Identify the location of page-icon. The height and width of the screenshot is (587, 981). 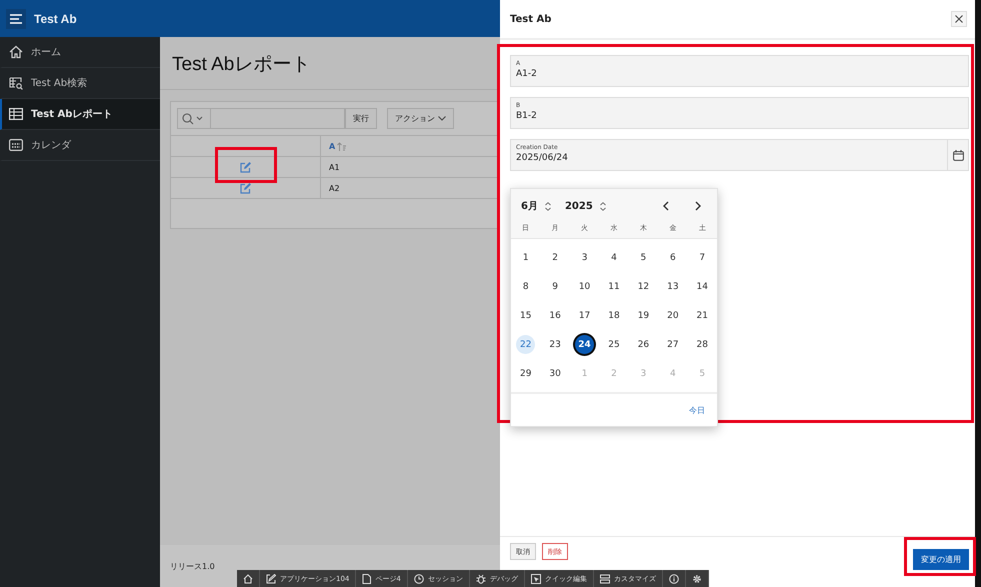
(367, 579).